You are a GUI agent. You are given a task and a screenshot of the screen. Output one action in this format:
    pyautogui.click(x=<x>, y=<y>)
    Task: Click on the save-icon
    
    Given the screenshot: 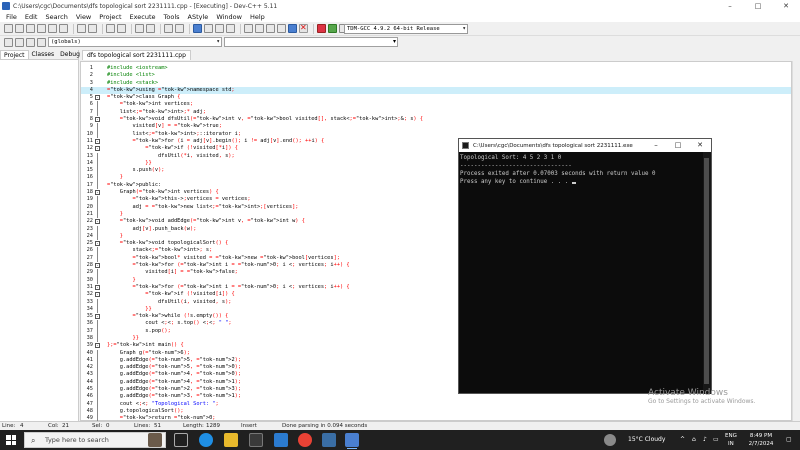 What is the action you would take?
    pyautogui.click(x=30, y=28)
    